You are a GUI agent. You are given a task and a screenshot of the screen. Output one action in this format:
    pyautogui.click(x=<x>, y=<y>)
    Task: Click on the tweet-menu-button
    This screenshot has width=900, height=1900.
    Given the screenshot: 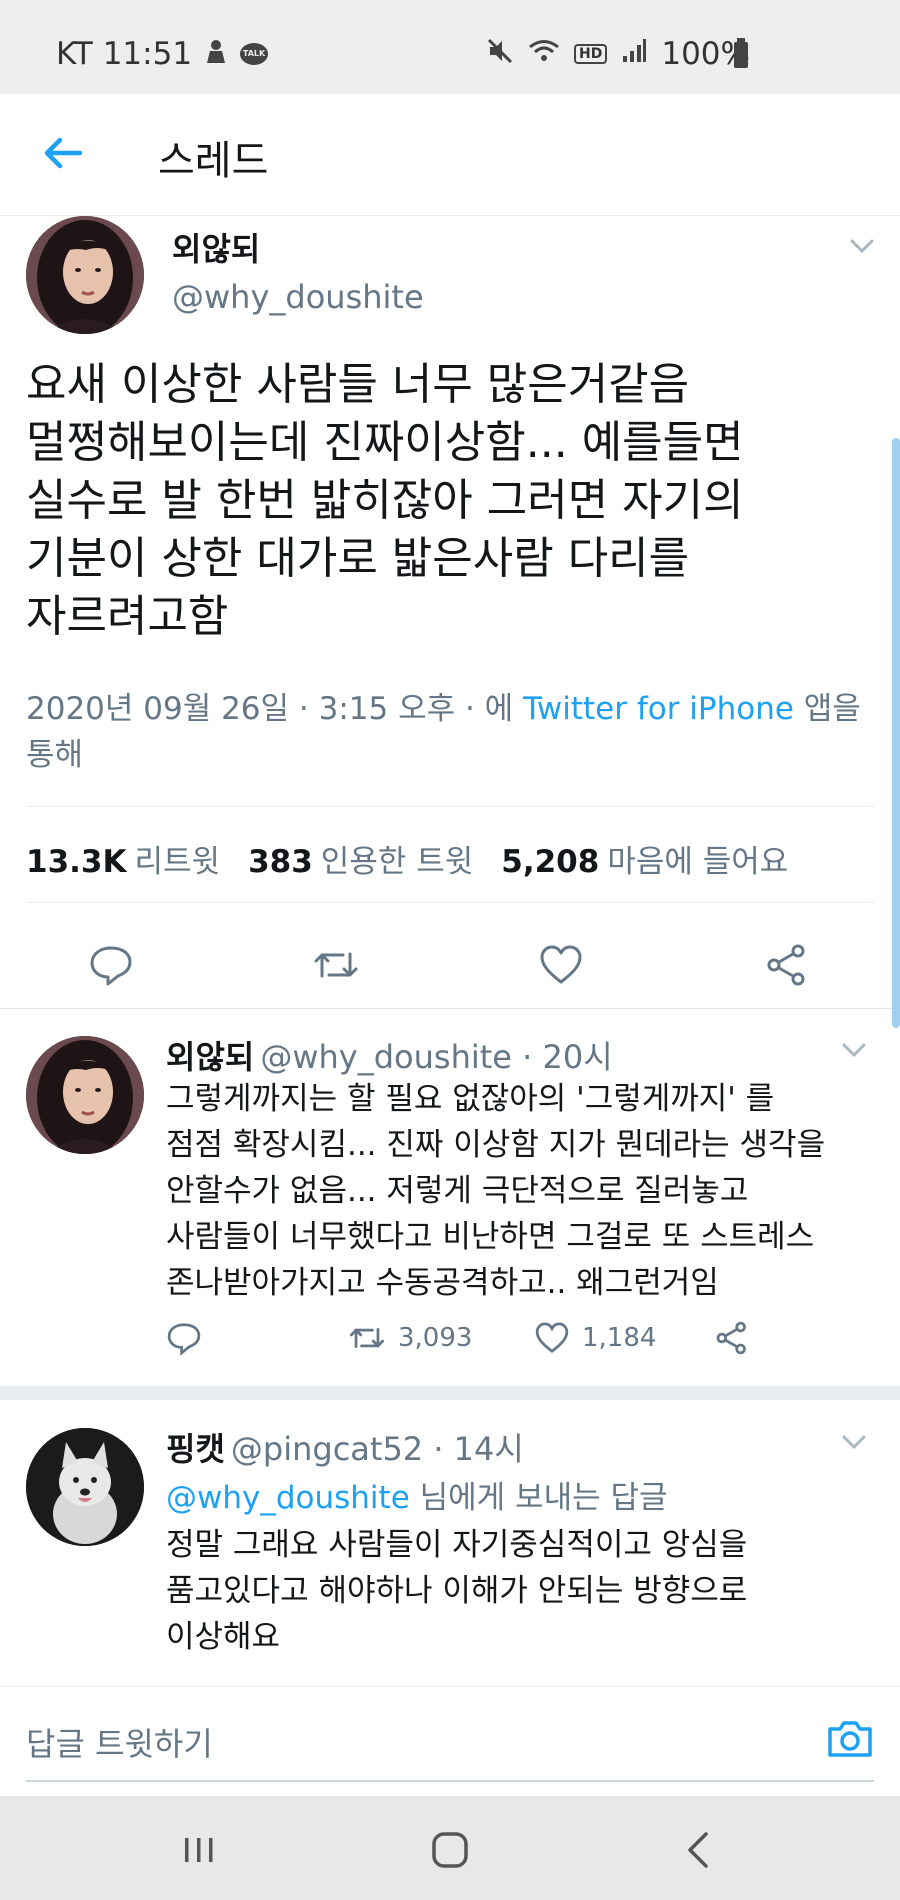 What is the action you would take?
    pyautogui.click(x=862, y=246)
    